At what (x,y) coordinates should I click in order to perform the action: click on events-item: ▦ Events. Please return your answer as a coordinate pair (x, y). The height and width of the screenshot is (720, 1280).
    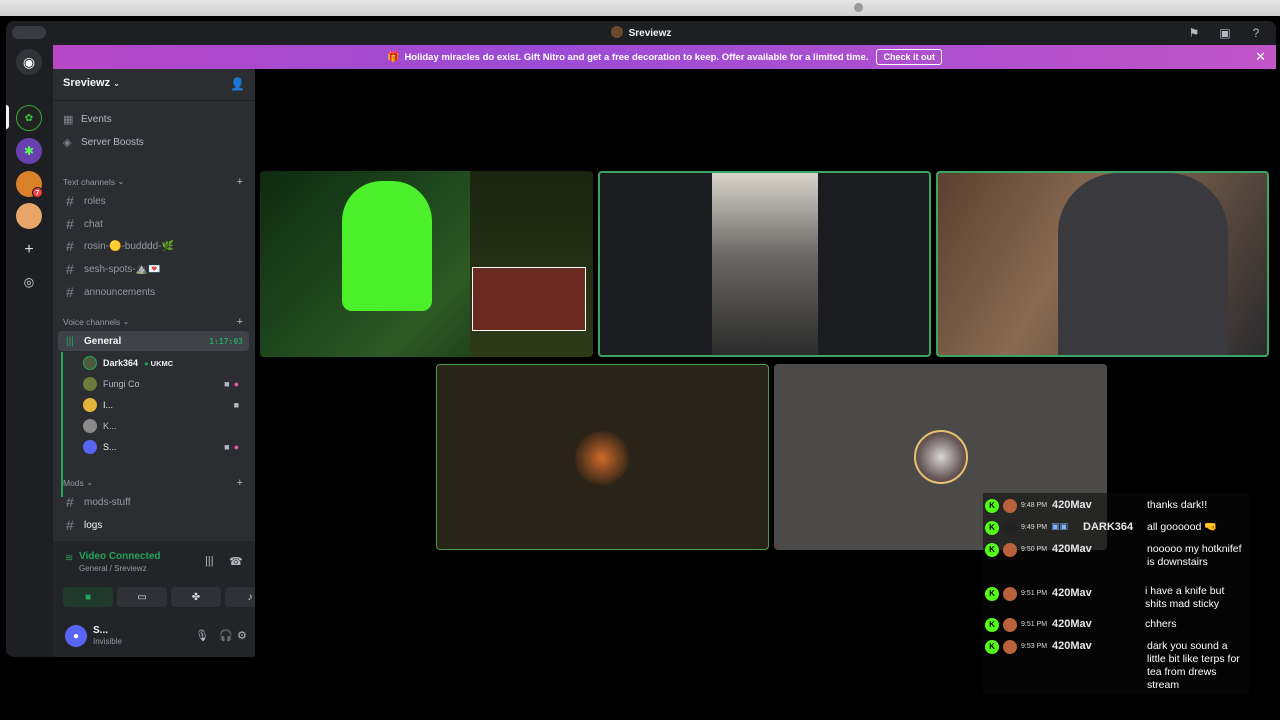
    Looking at the image, I should click on (156, 119).